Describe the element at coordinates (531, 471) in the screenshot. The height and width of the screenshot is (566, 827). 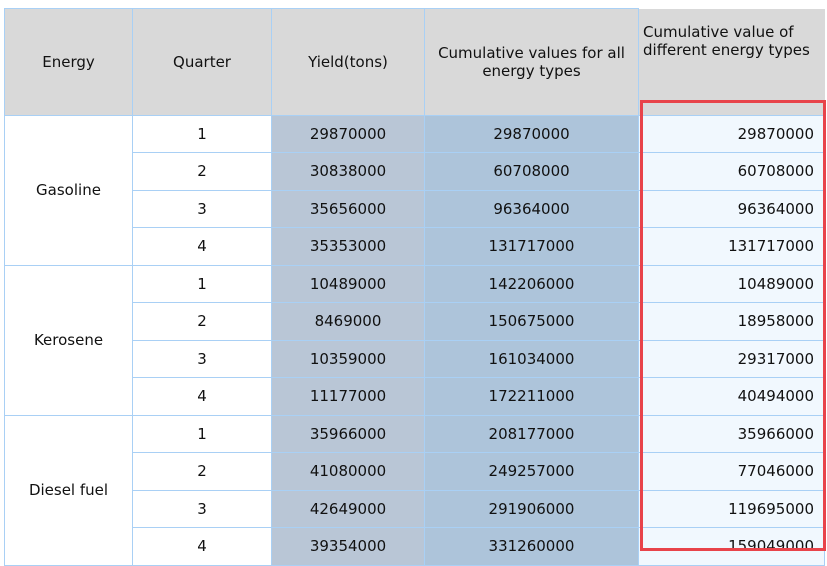
I see `cumulative-all-cell: 249257000` at that location.